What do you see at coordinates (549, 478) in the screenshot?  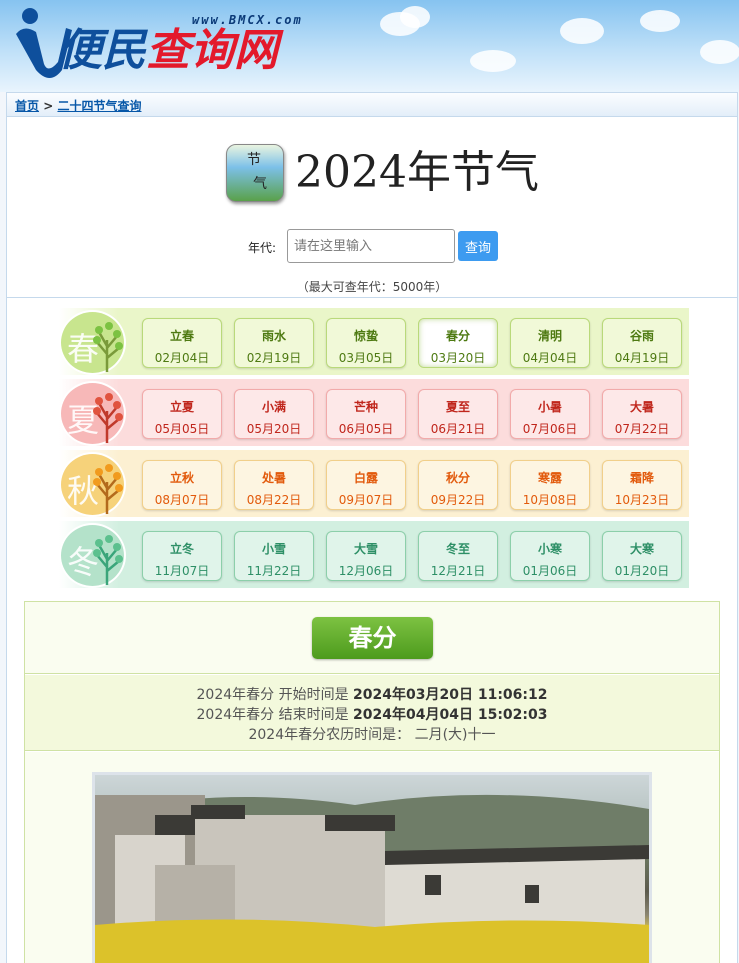 I see `solar-term-name: 寒露` at bounding box center [549, 478].